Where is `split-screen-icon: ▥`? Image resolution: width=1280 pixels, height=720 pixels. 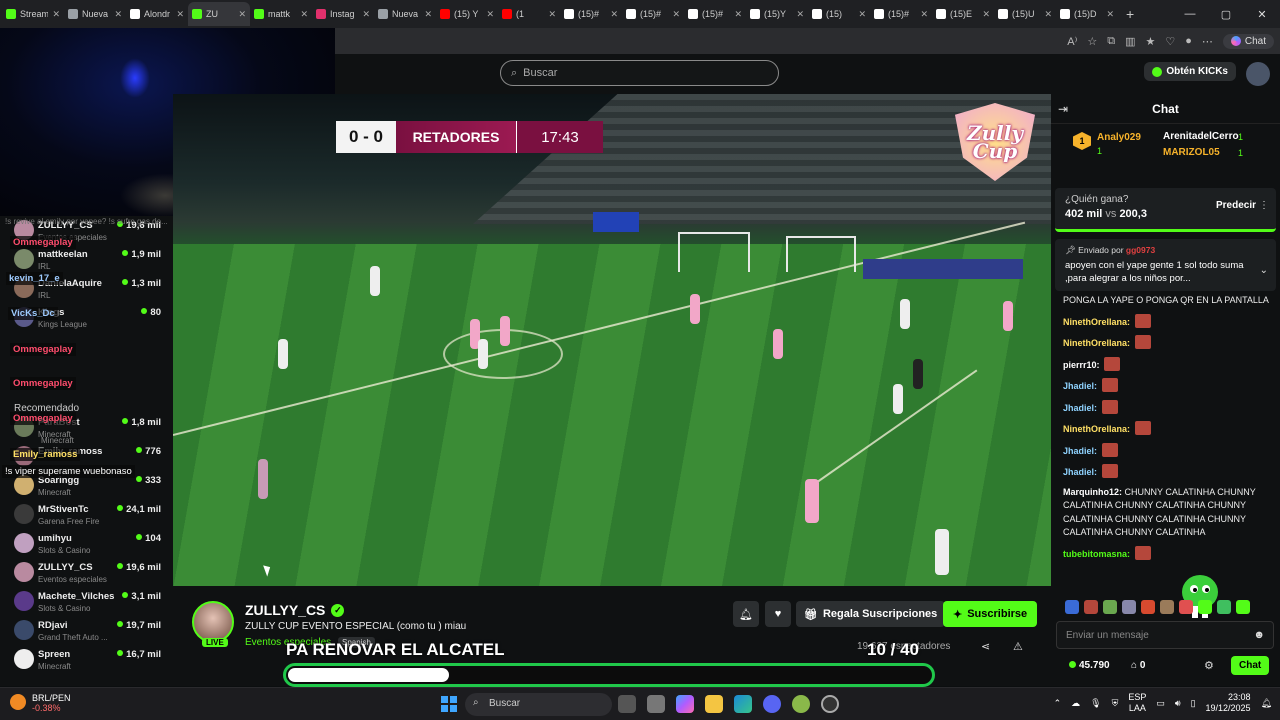
split-screen-icon: ▥ is located at coordinates (1130, 41).